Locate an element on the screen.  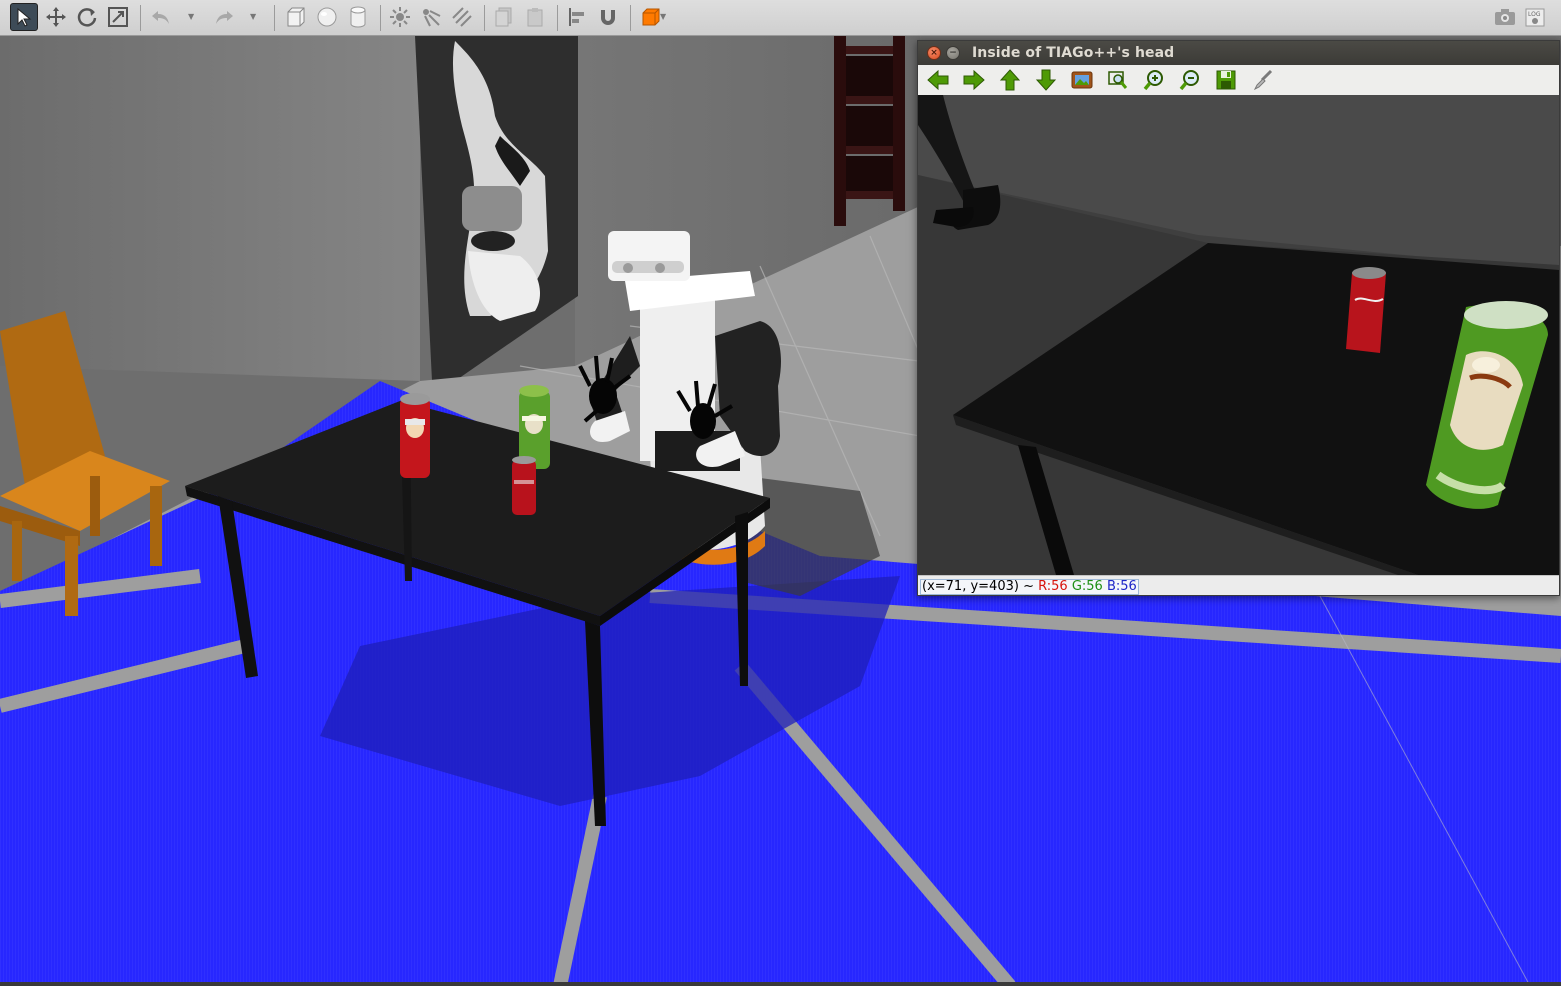
image-view-status: (x=71, y=403) ~ R:56 G:56 B:56 is located at coordinates (1238, 585).